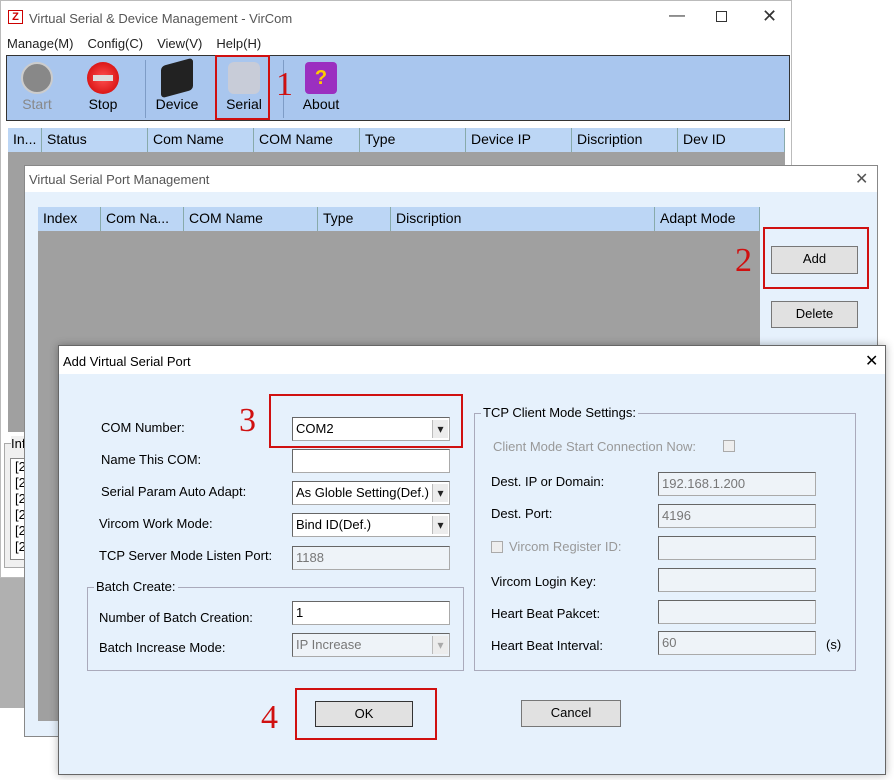 Image resolution: width=894 pixels, height=780 pixels. What do you see at coordinates (115, 43) in the screenshot?
I see `menu-config: Config(C)` at bounding box center [115, 43].